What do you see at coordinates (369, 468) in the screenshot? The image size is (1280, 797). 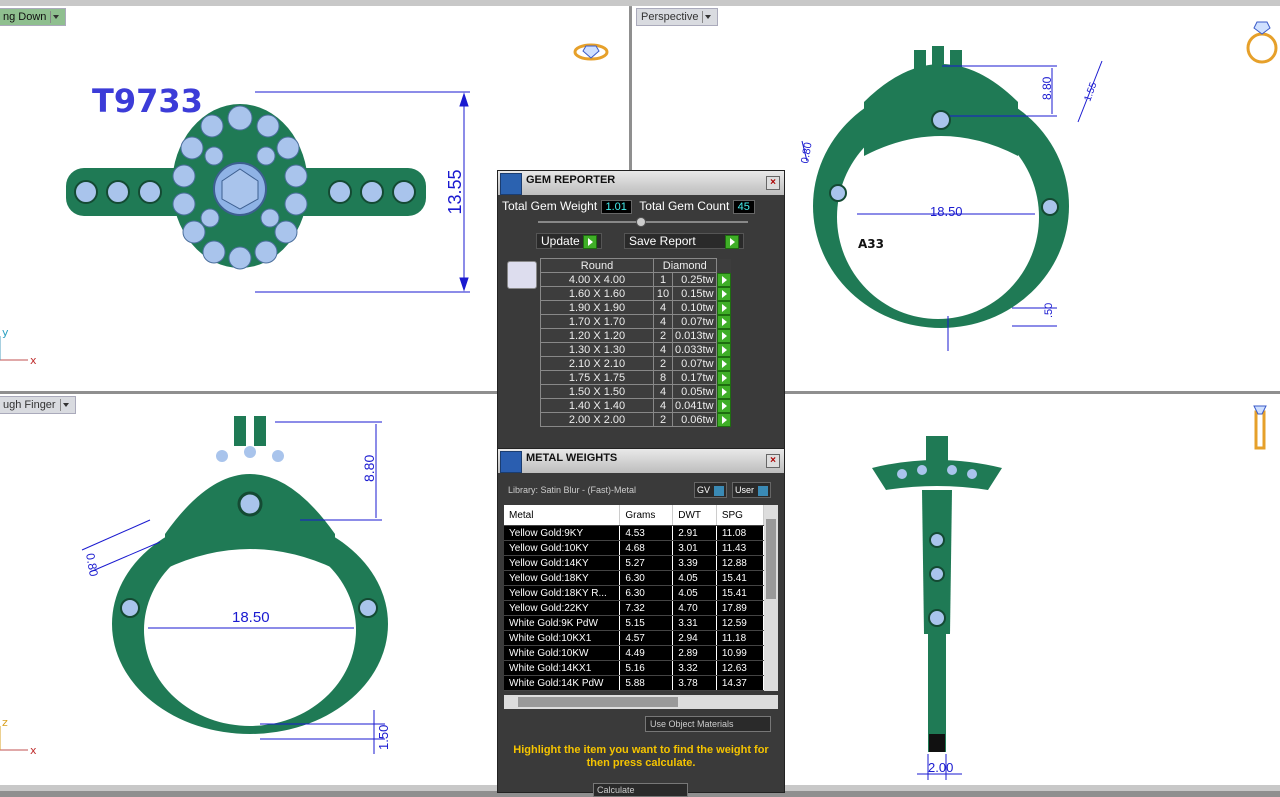 I see `dim-top: 8.80` at bounding box center [369, 468].